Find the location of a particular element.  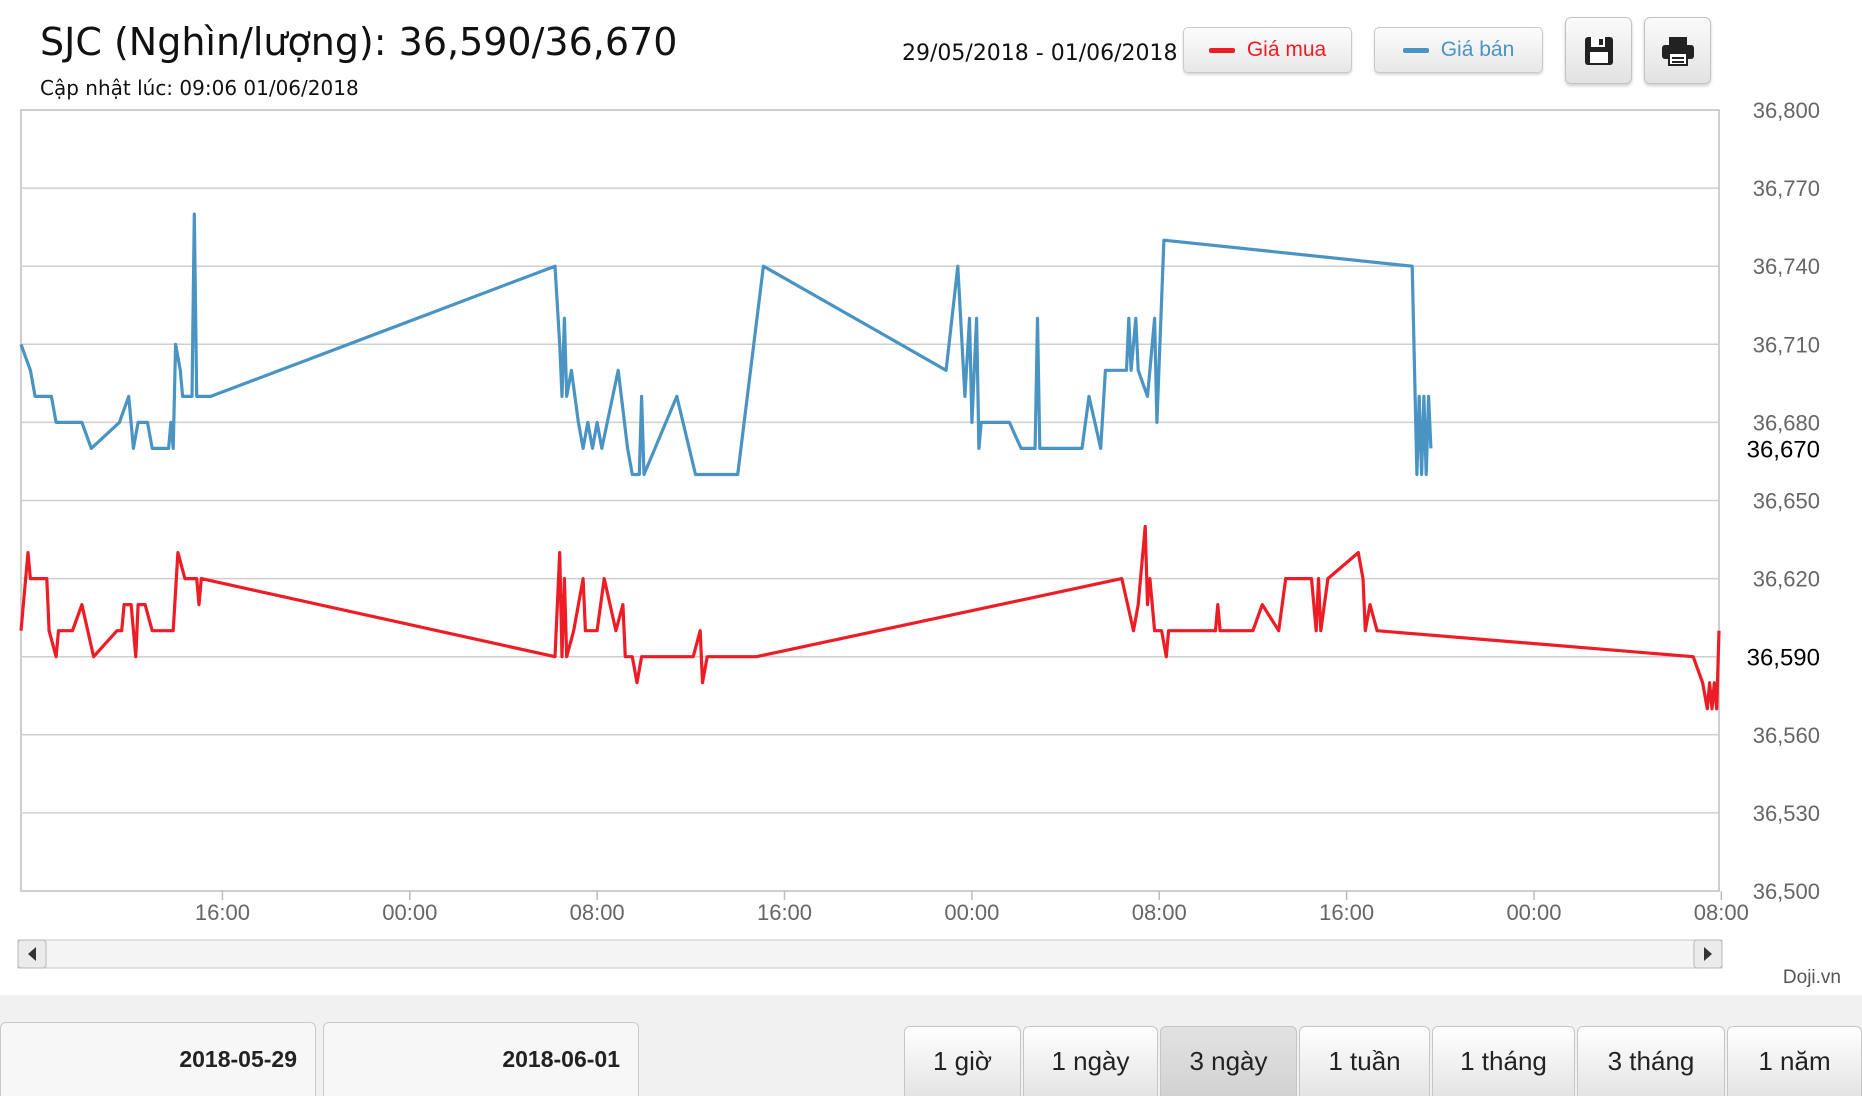

period-button: 3 ngày is located at coordinates (1228, 1061).